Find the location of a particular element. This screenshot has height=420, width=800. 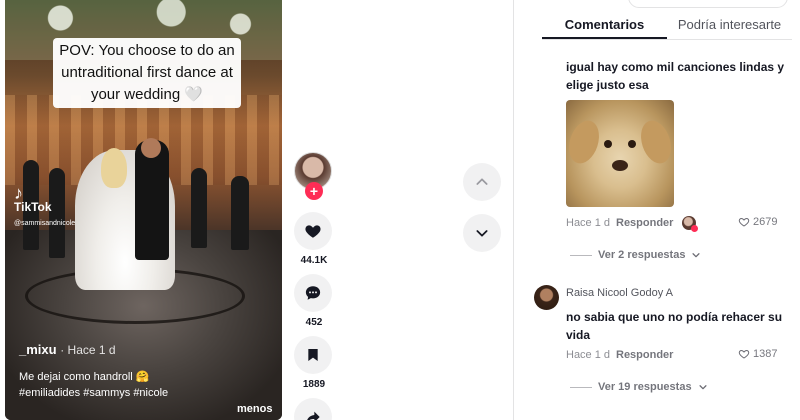

tiktok-watermark: ♪ TikTok is located at coordinates (33, 198).